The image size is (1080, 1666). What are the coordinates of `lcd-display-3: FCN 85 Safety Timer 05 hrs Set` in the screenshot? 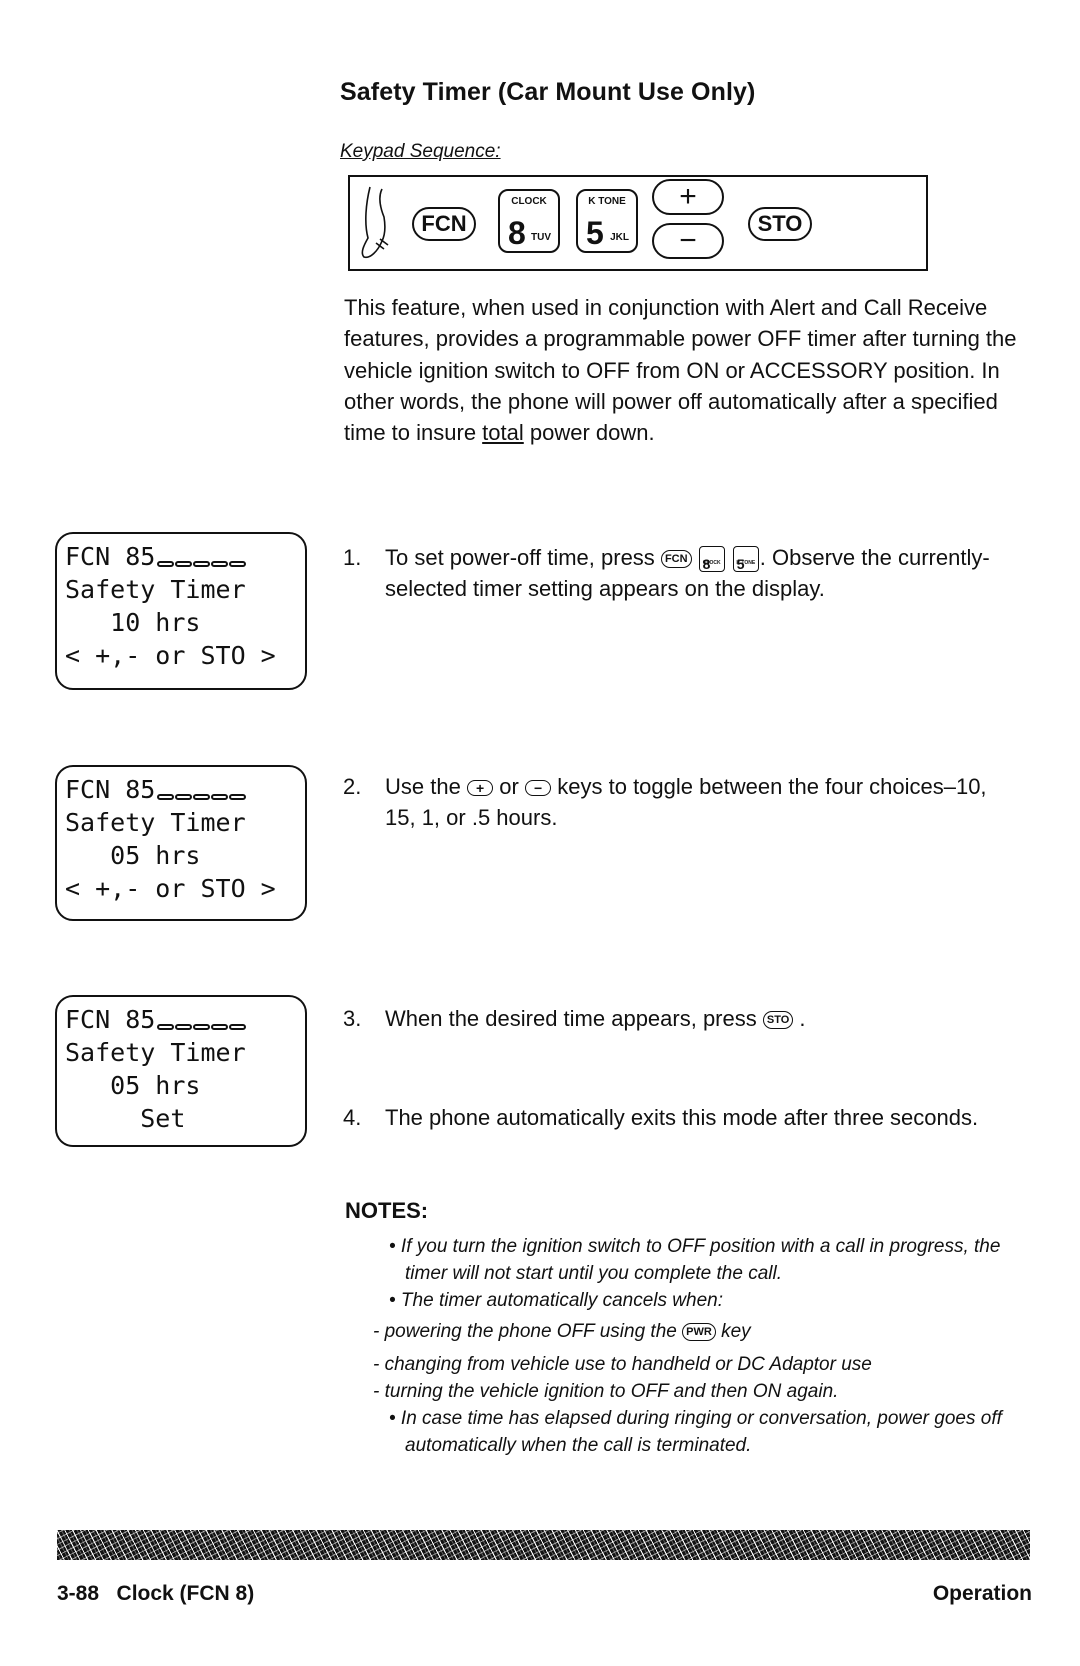 It's located at (181, 1071).